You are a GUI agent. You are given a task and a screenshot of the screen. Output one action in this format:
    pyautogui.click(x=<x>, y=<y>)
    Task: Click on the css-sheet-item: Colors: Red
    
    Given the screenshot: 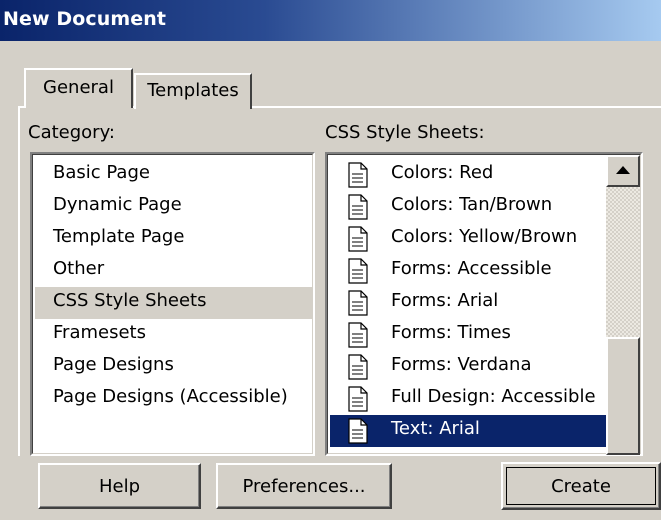 What is the action you would take?
    pyautogui.click(x=469, y=175)
    